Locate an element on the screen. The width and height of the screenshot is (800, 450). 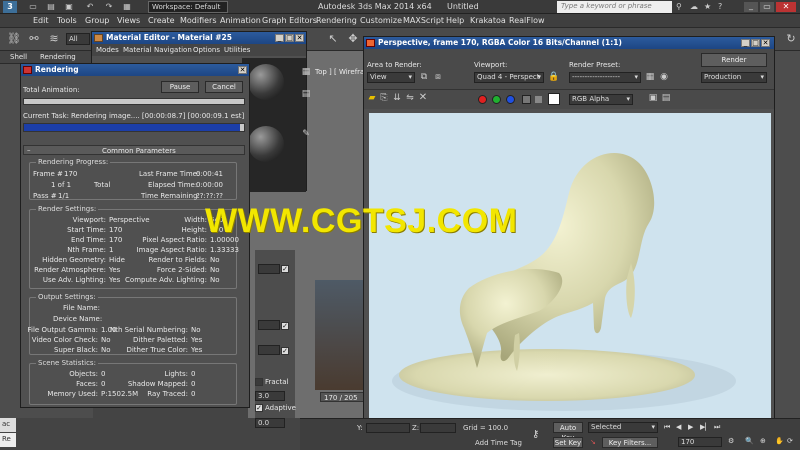
red-channel-toggle is located at coordinates (482, 99).